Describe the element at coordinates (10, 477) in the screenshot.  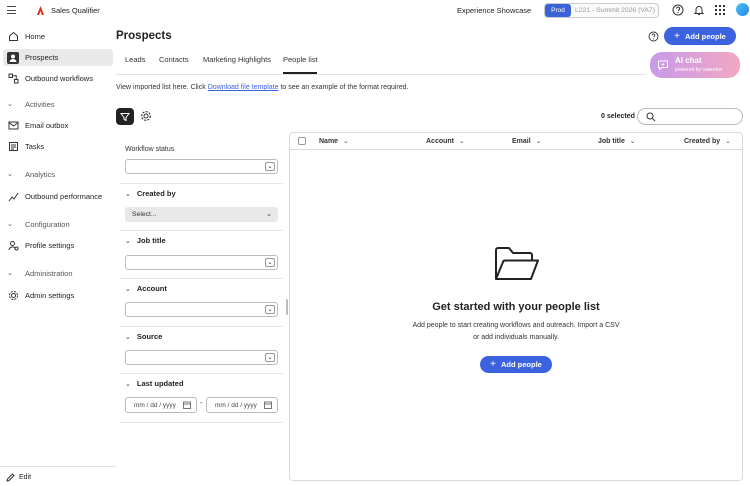
I see `pencil-icon` at that location.